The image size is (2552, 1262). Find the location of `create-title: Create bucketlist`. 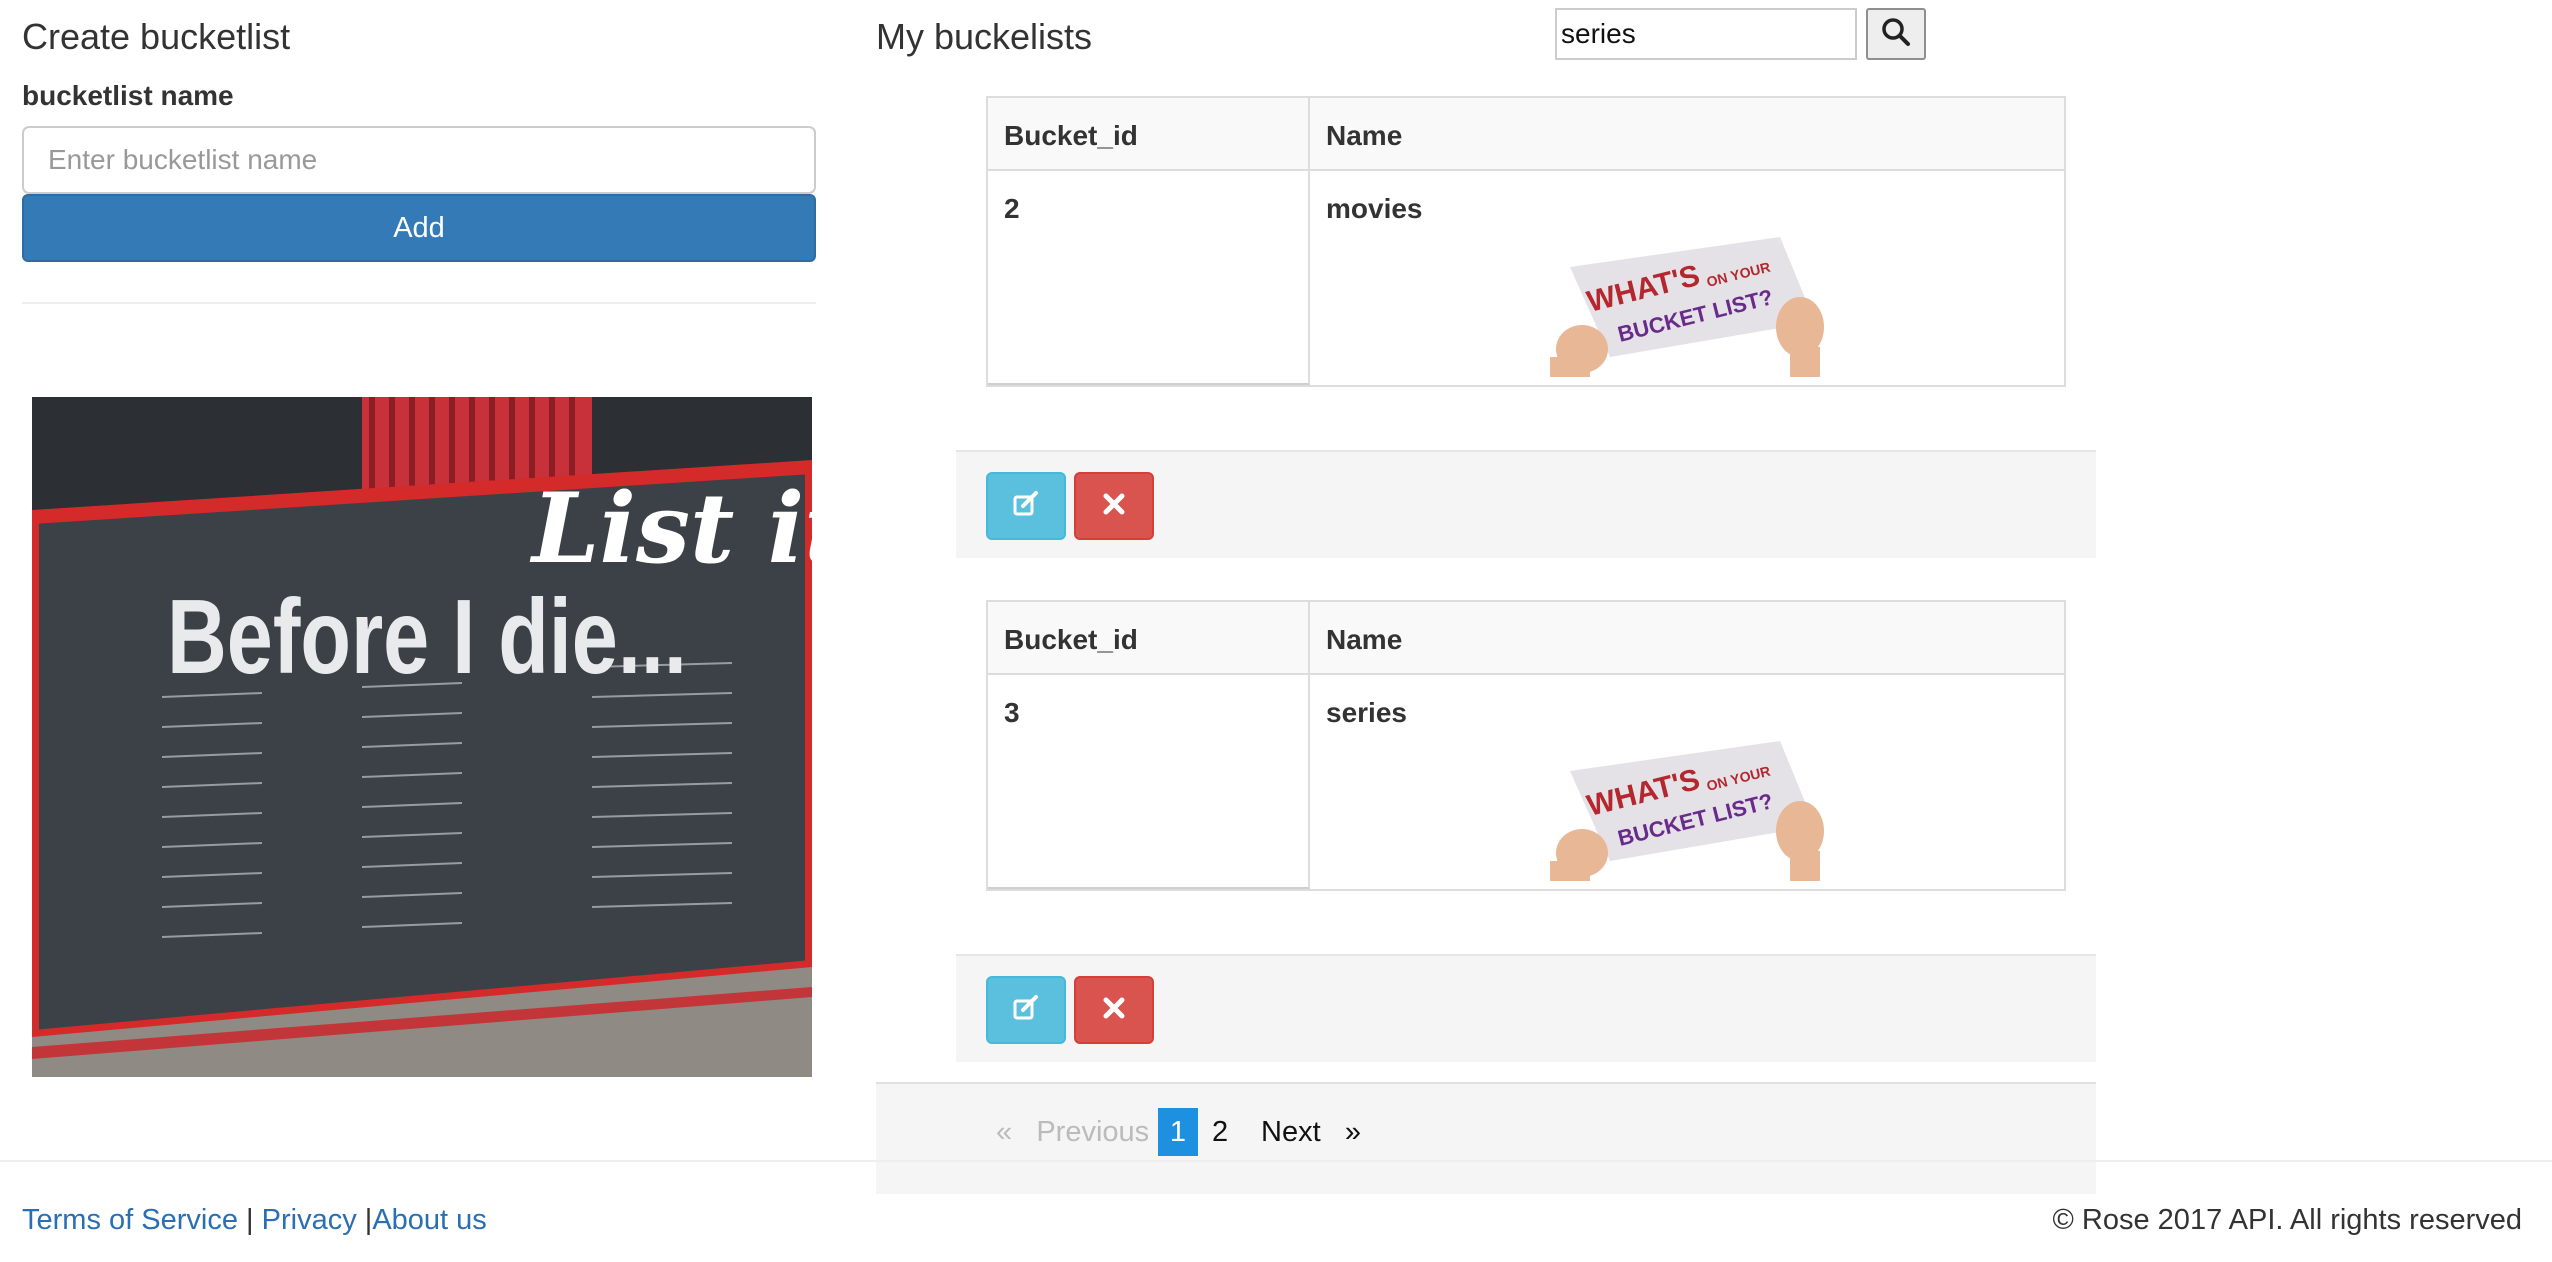

create-title: Create bucketlist is located at coordinates (156, 36).